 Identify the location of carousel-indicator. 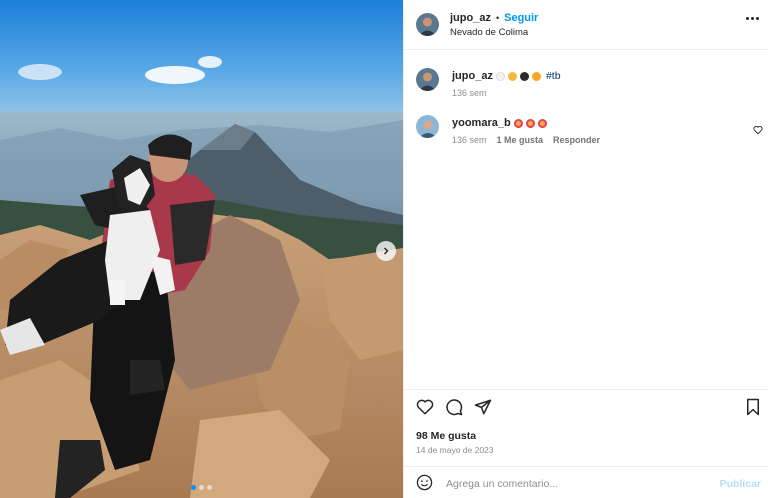
(201, 487).